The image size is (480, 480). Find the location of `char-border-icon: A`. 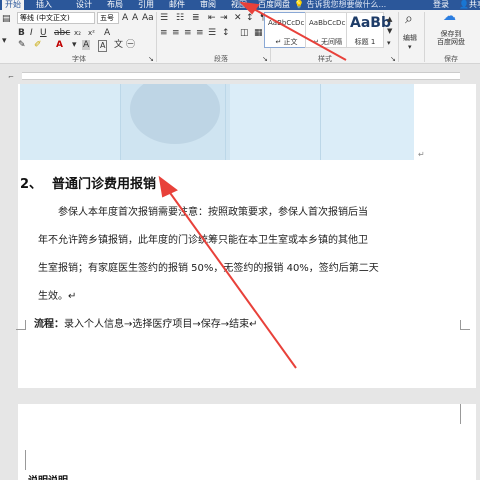

char-border-icon: A is located at coordinates (103, 46).